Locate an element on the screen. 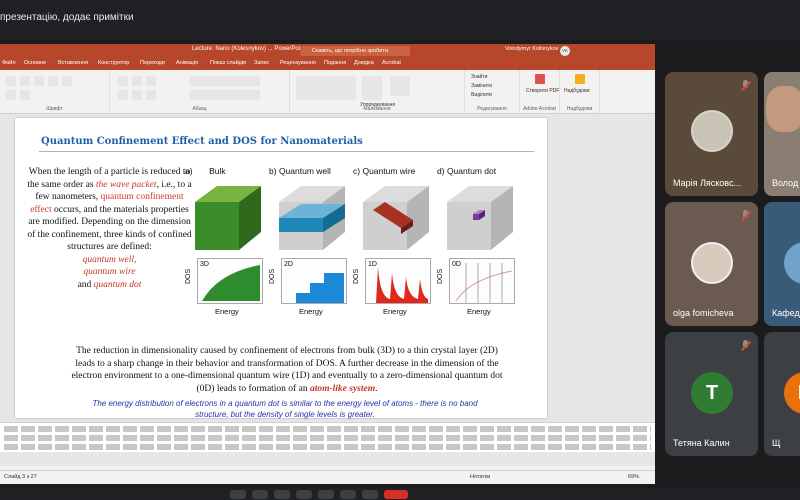  intro-text-and: and is located at coordinates (84, 284).